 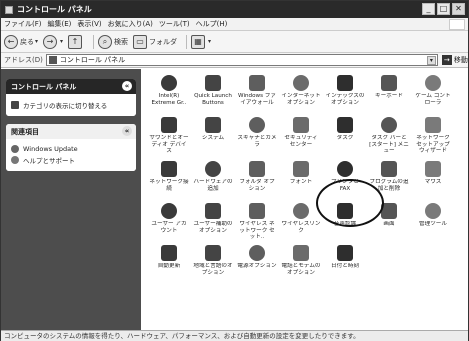 What do you see at coordinates (345, 211) in the screenshot?
I see `speech-icon` at bounding box center [345, 211].